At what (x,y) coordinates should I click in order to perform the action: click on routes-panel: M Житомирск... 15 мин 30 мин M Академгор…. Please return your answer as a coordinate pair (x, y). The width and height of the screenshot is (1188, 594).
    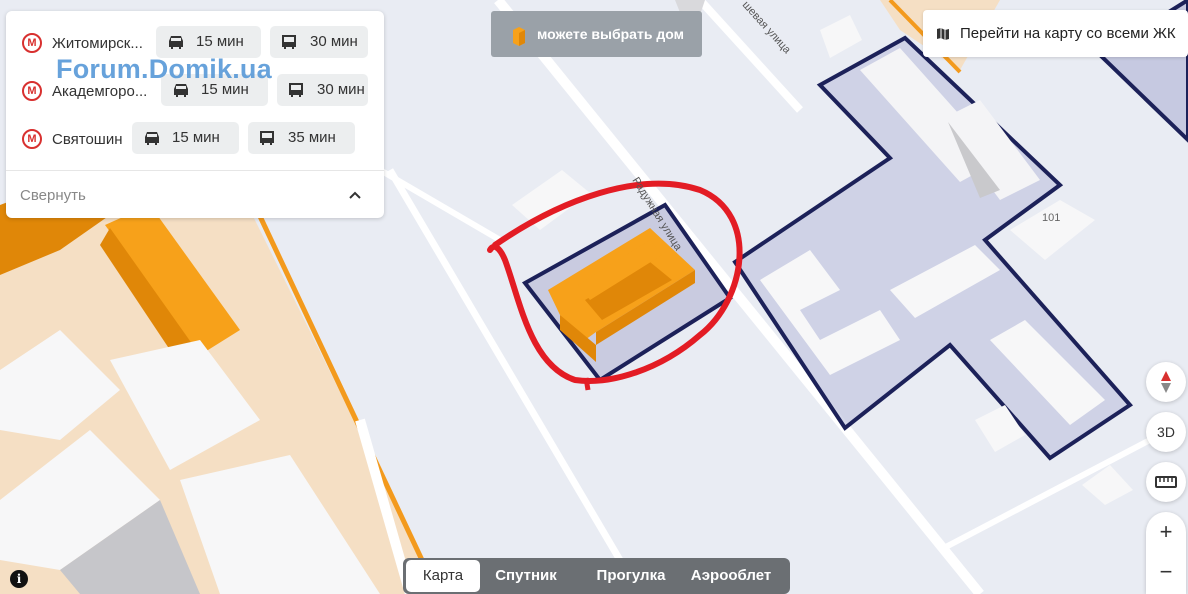
    Looking at the image, I should click on (195, 114).